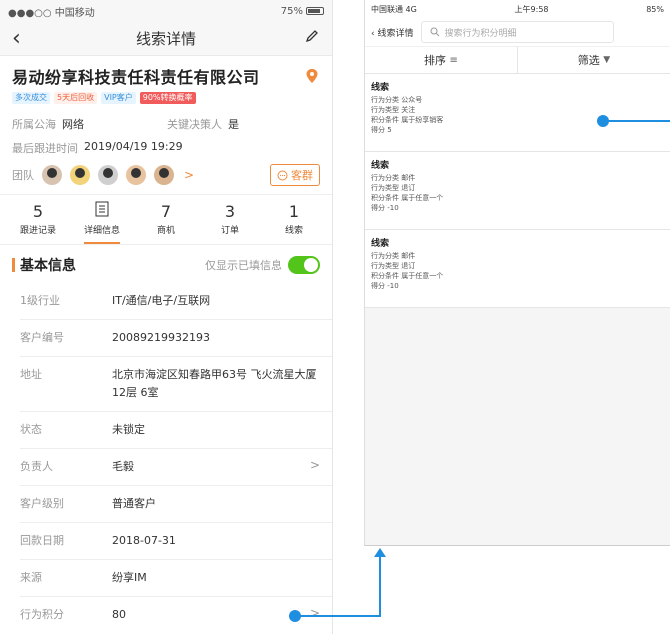 This screenshot has width=670, height=634. What do you see at coordinates (435, 32) in the screenshot?
I see `search-icon` at bounding box center [435, 32].